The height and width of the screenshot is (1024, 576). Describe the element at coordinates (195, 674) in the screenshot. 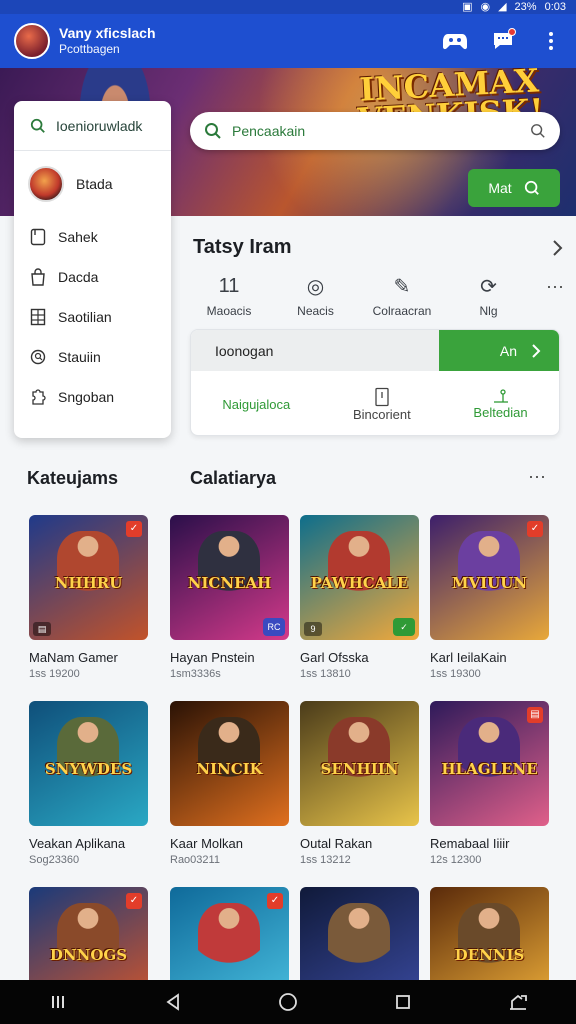

I see `game-downloads: 1sm3336s` at that location.